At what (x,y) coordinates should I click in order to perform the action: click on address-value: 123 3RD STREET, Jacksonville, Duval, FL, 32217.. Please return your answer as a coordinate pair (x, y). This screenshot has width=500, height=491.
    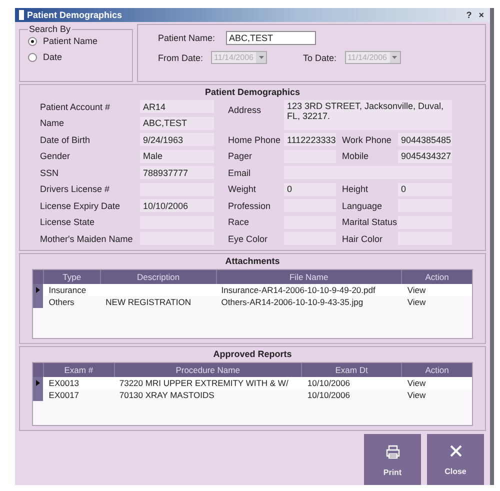
    Looking at the image, I should click on (368, 115).